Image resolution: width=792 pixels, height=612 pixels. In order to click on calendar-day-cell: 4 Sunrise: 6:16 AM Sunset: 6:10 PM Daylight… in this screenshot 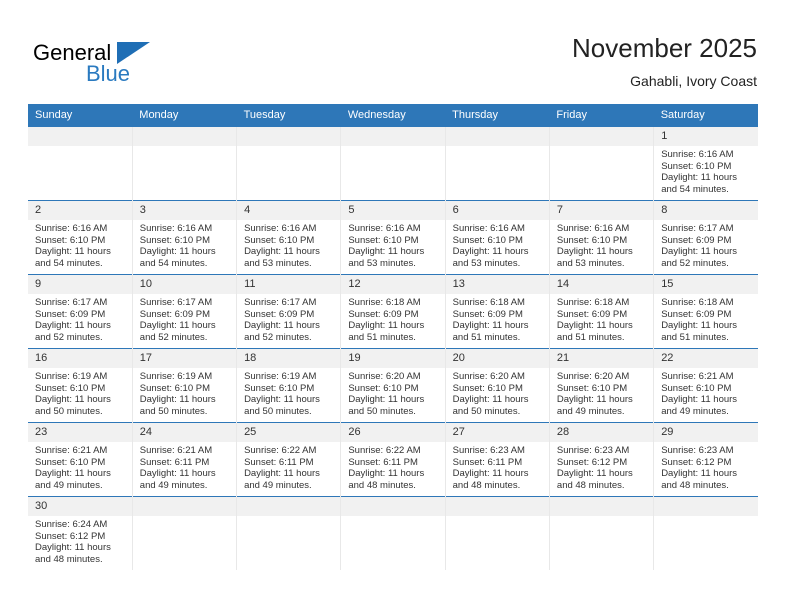, I will do `click(288, 237)`.